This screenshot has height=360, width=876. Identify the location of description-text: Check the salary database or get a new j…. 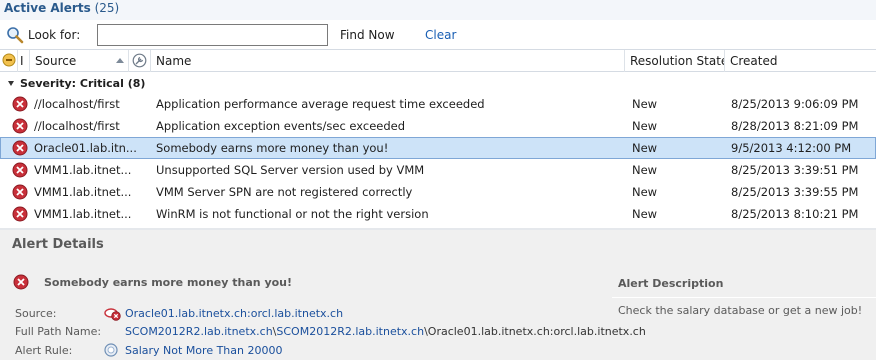
(740, 310).